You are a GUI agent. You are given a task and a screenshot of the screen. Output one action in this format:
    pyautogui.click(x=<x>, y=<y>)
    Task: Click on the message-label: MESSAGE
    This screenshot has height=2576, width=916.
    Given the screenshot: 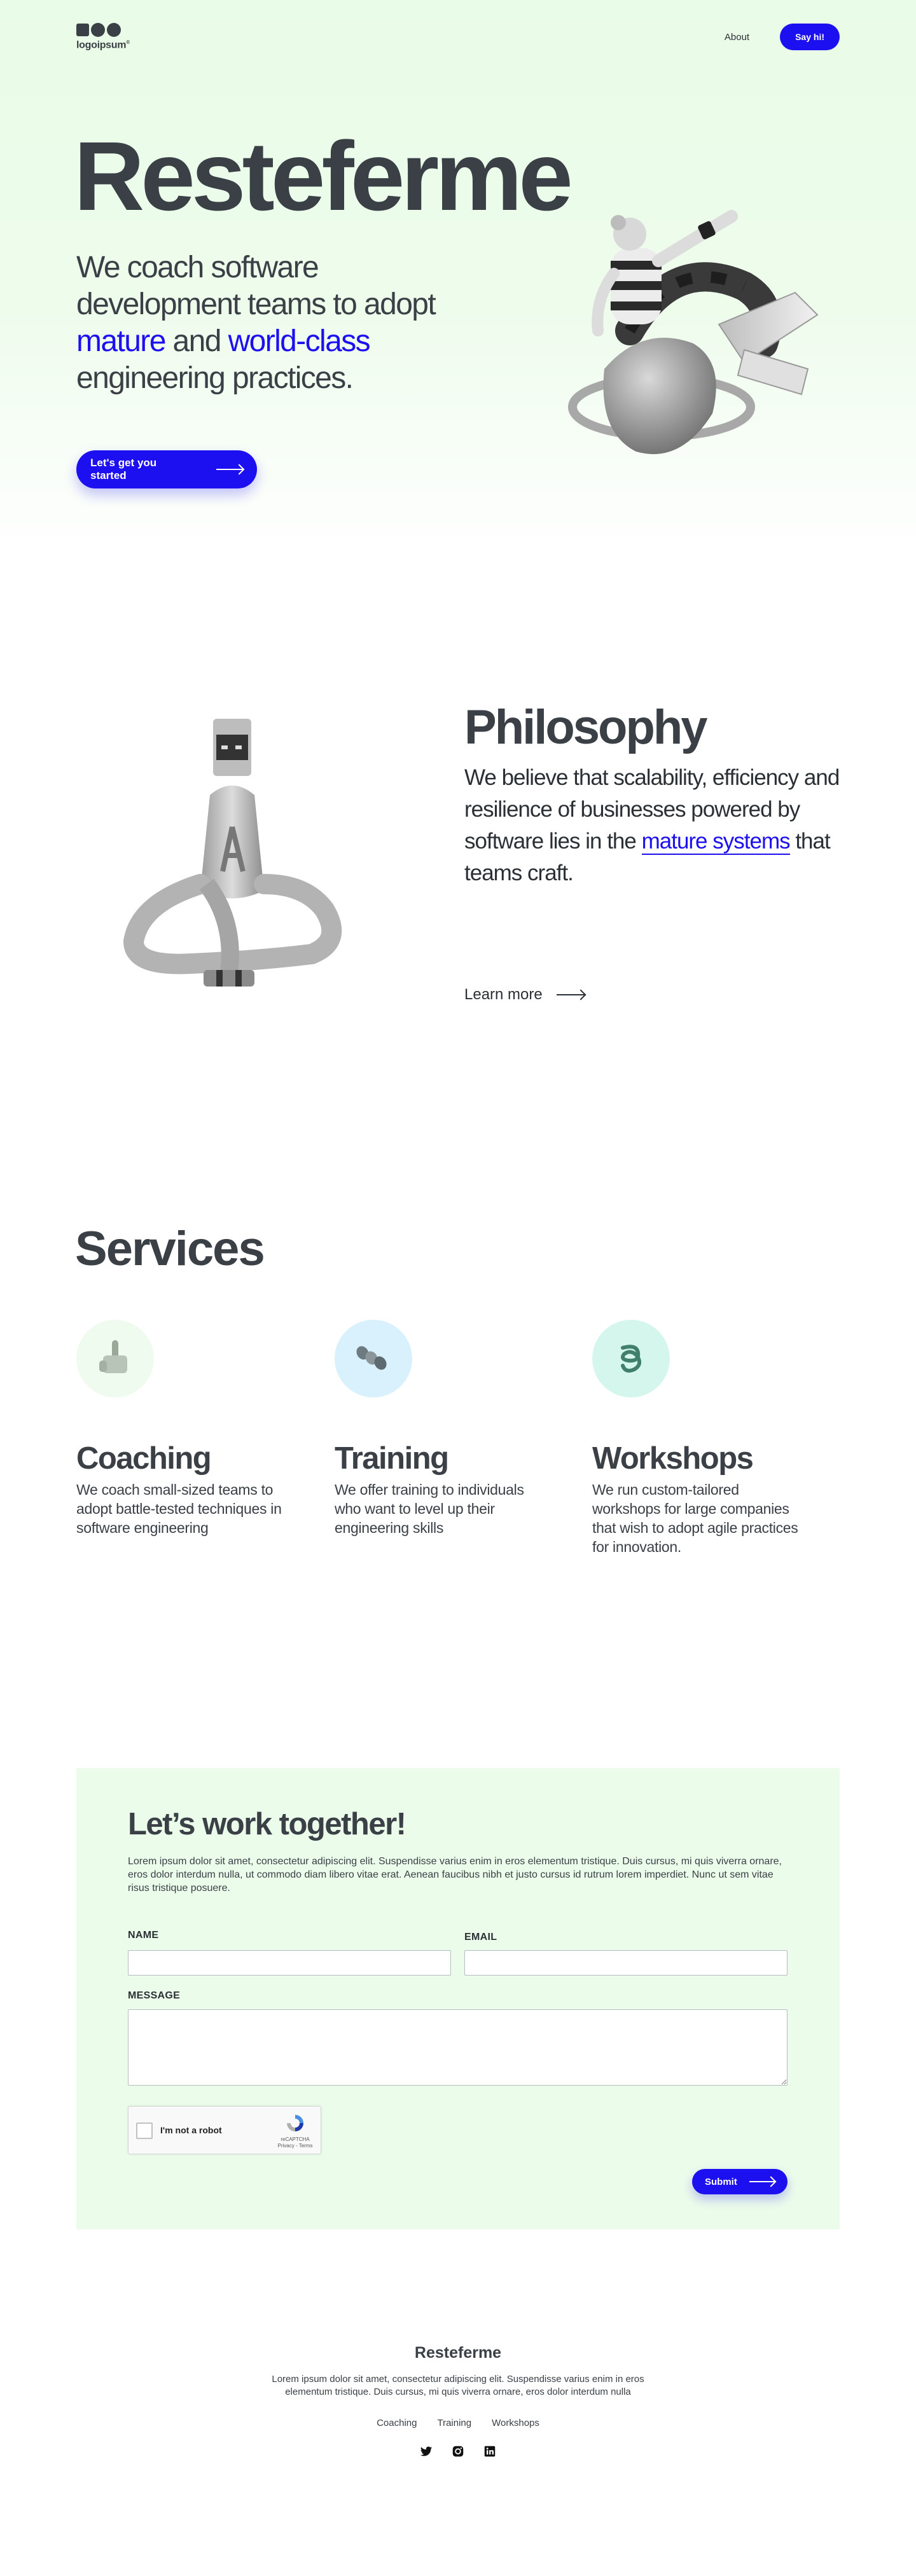 What is the action you would take?
    pyautogui.click(x=154, y=1995)
    